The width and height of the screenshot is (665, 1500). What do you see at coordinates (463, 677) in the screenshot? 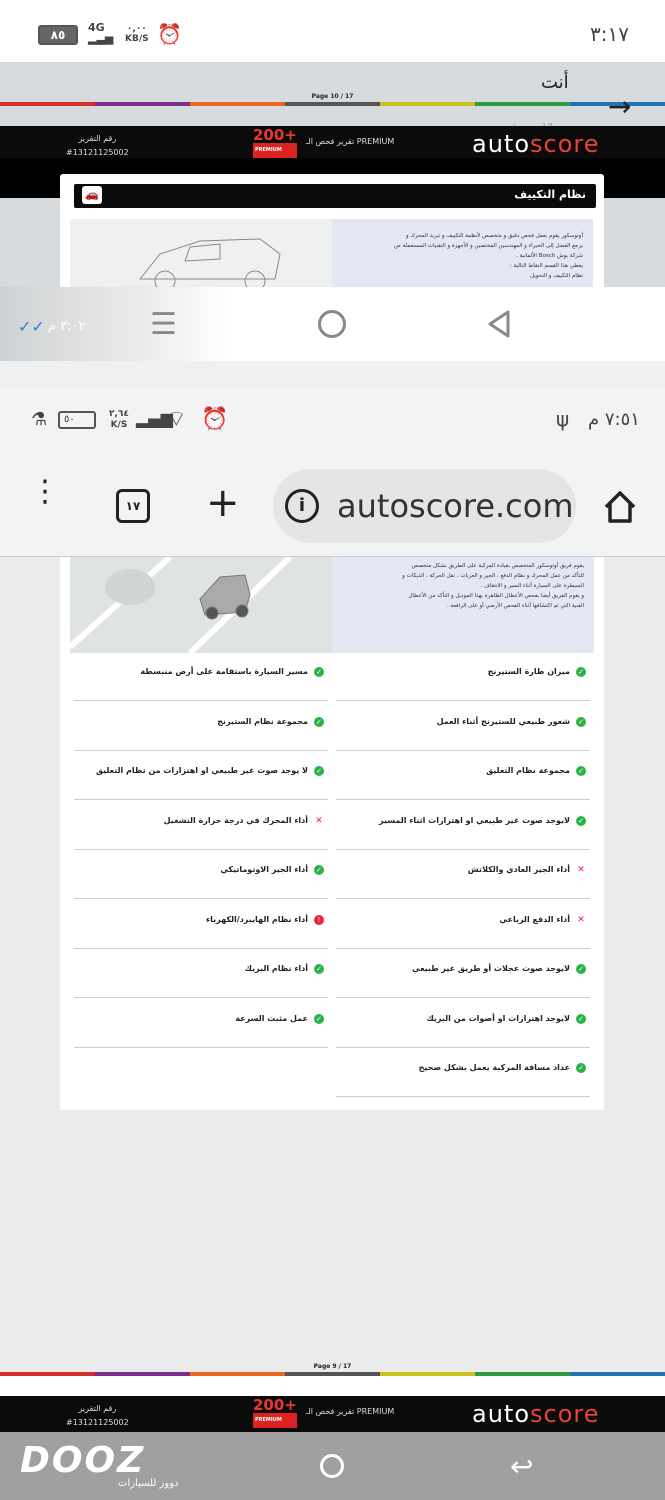
I see `inspection-item: ✓ ميزان طارة الستيرنج` at bounding box center [463, 677].